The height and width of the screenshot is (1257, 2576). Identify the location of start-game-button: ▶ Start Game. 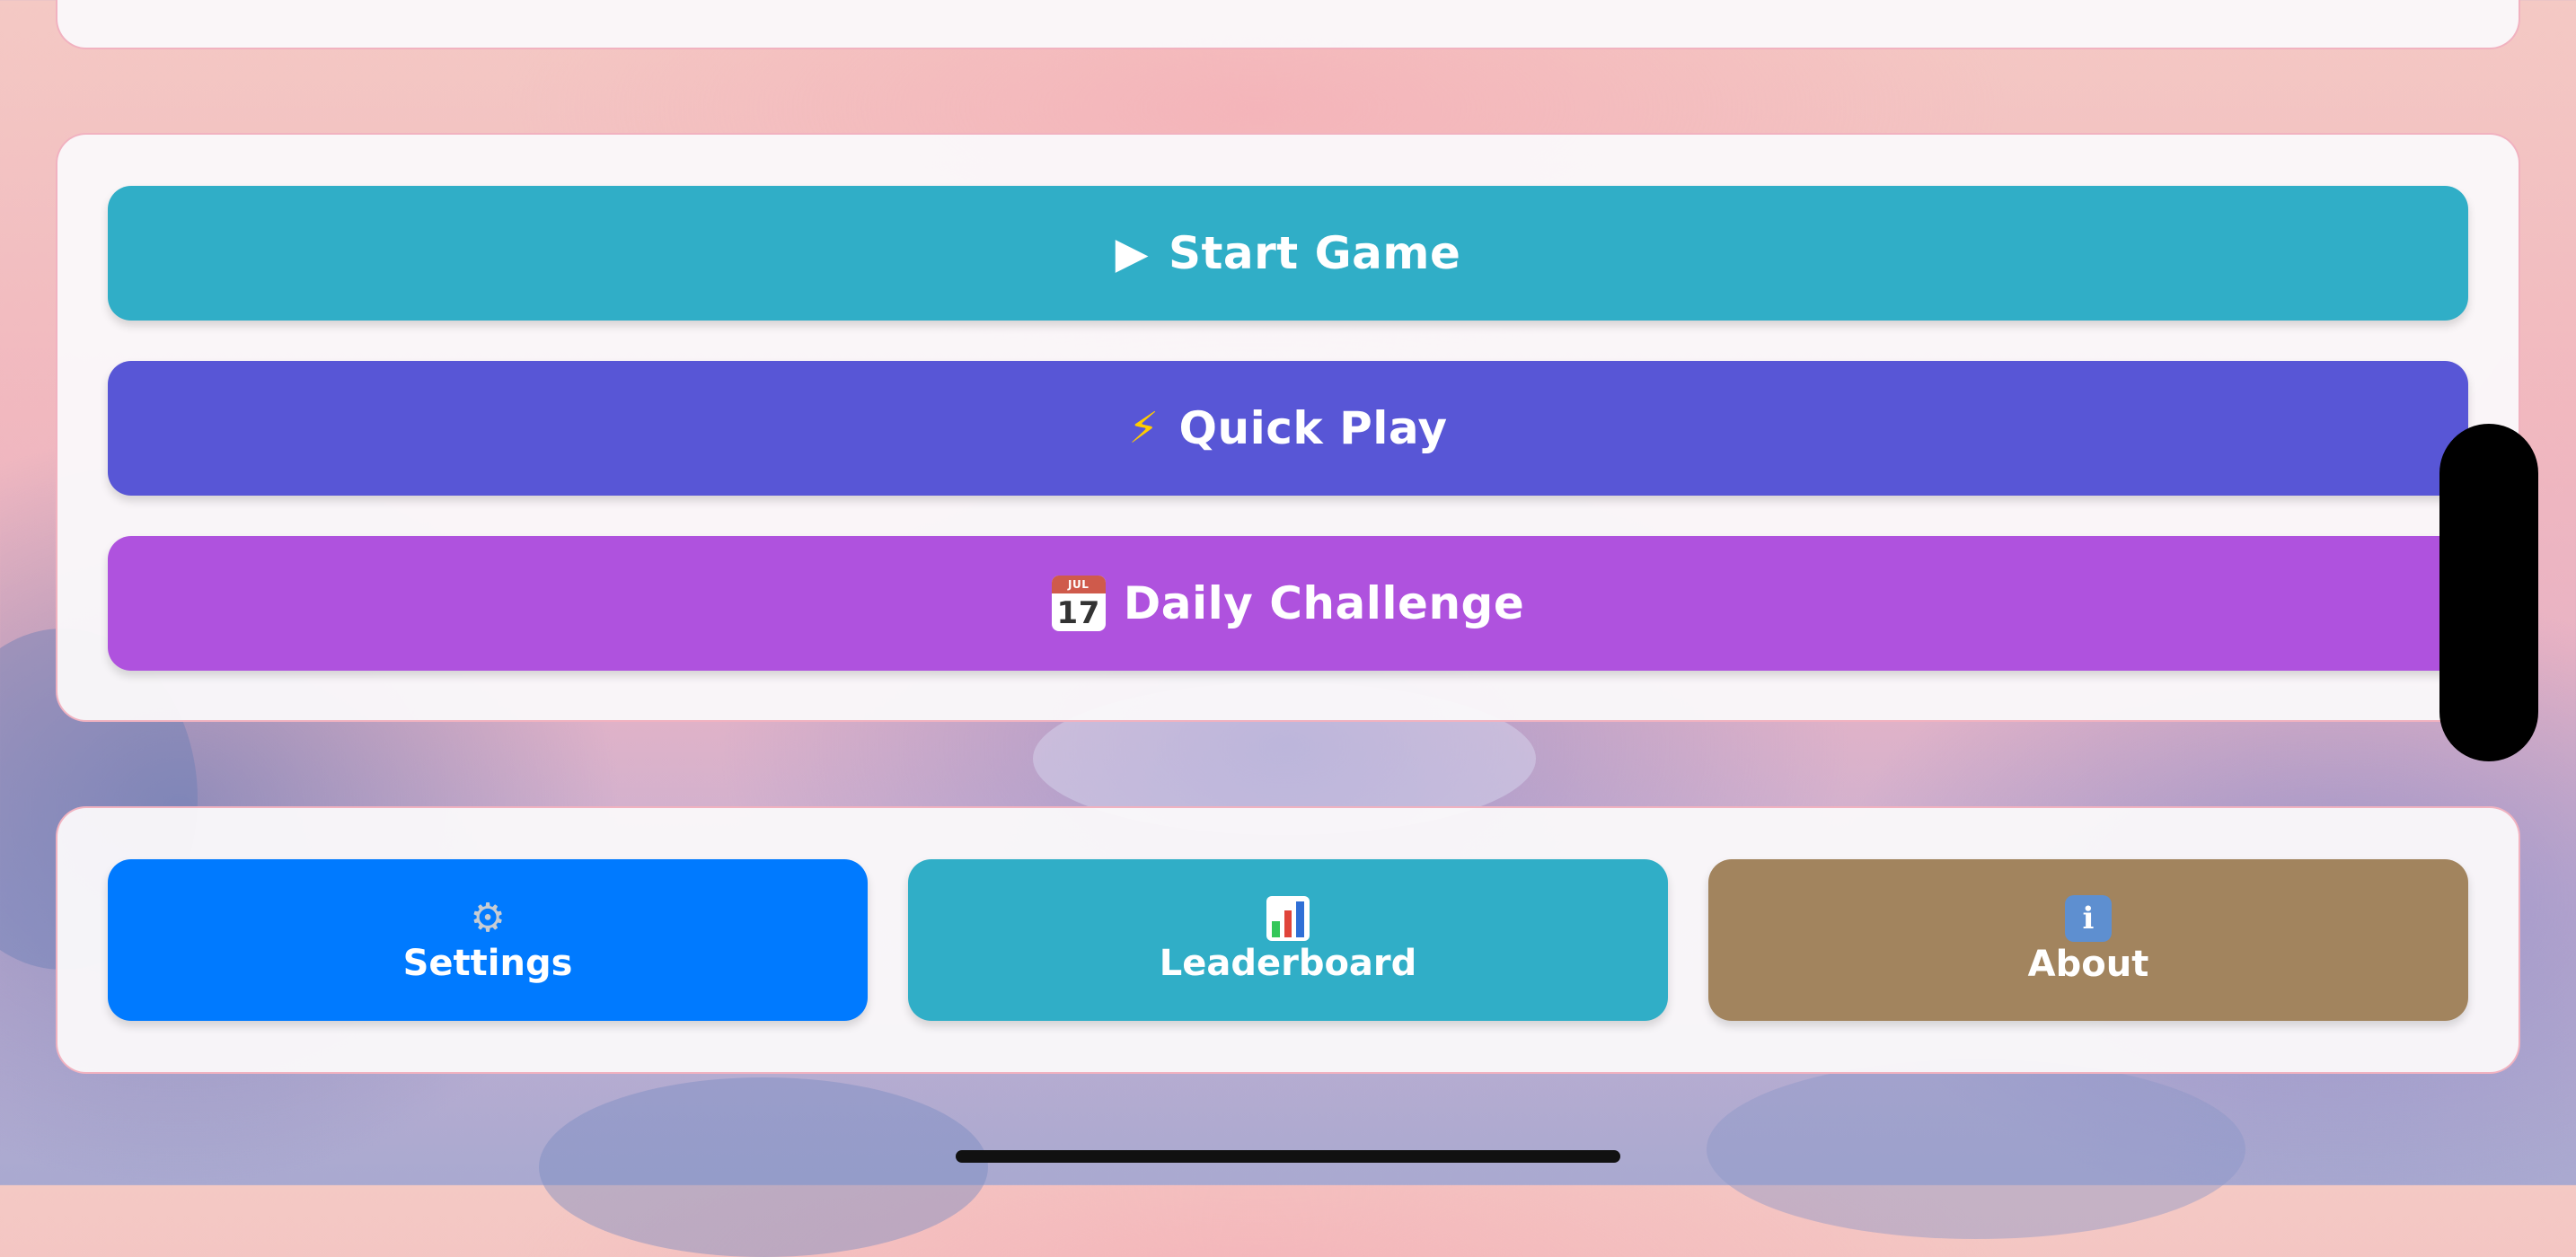
(1288, 254).